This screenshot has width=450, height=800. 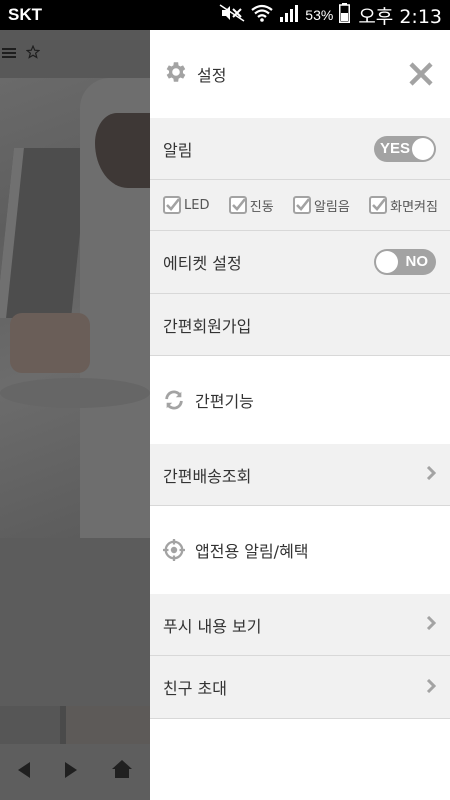 I want to click on forward-arrow-icon, so click(x=71, y=772).